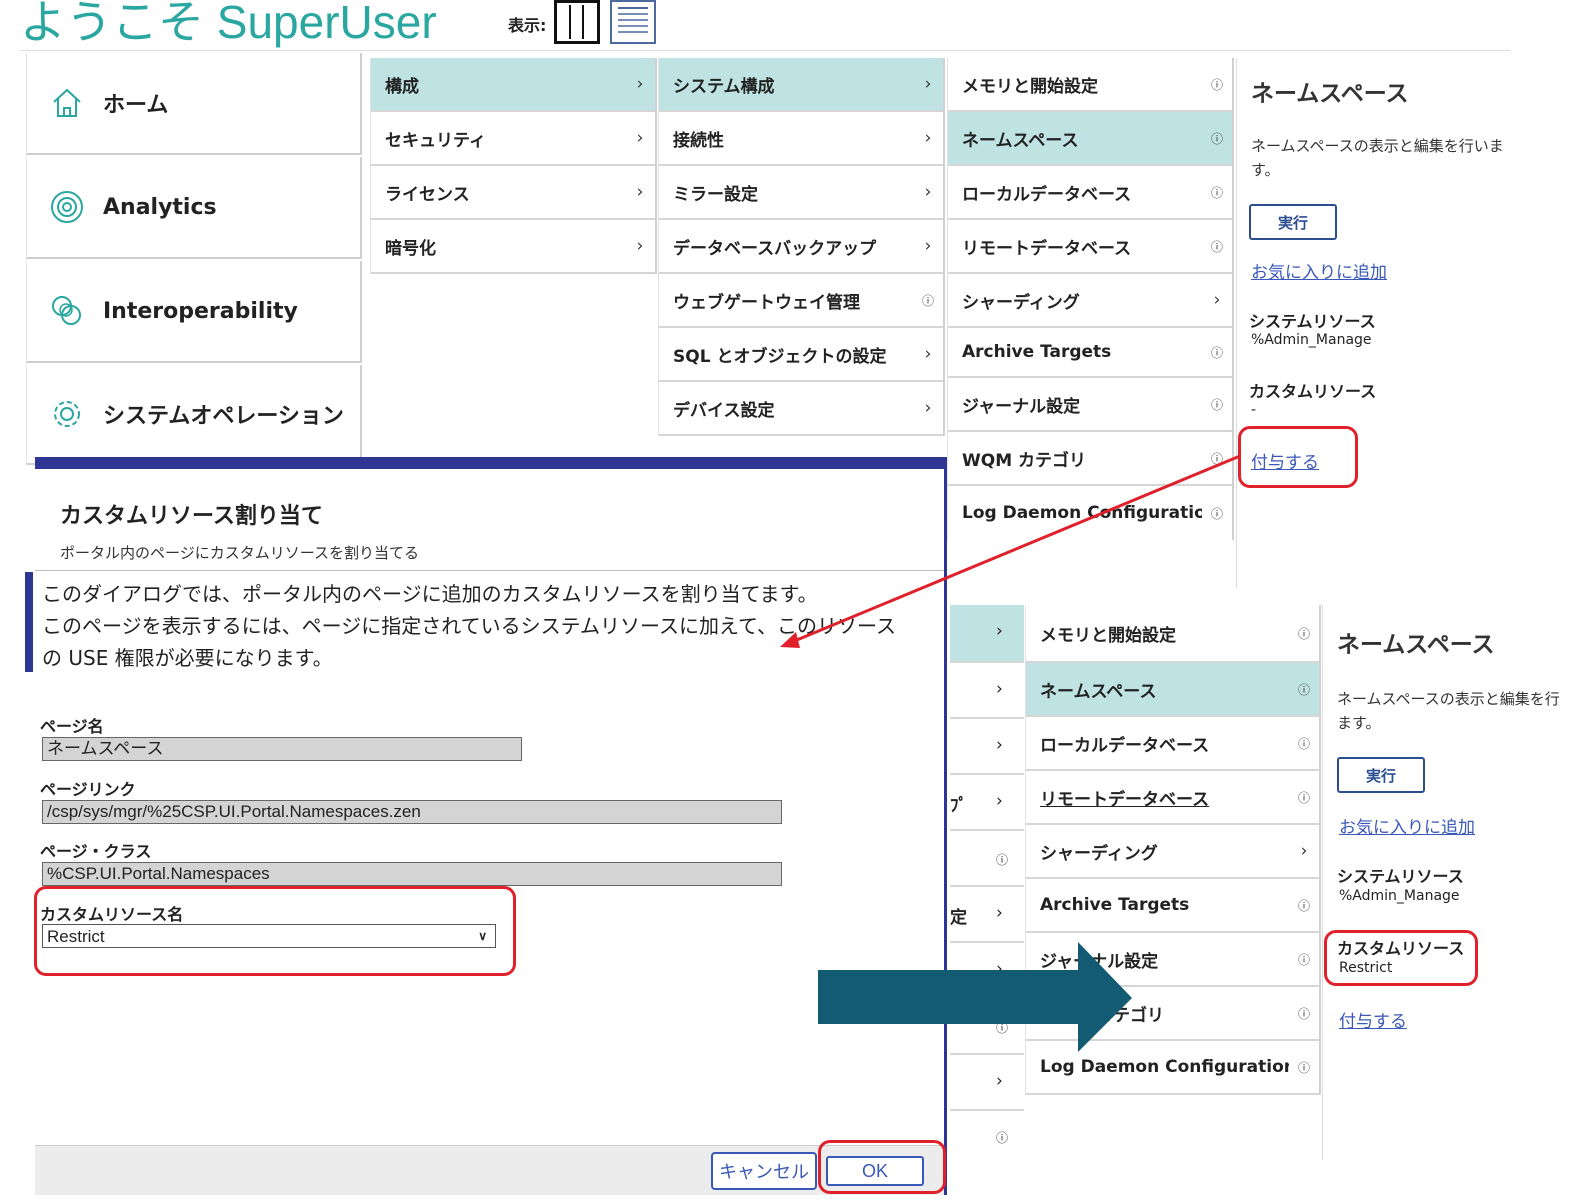 The width and height of the screenshot is (1574, 1200). What do you see at coordinates (1090, 301) in the screenshot?
I see `col3-item-sharding: シャーディング ›` at bounding box center [1090, 301].